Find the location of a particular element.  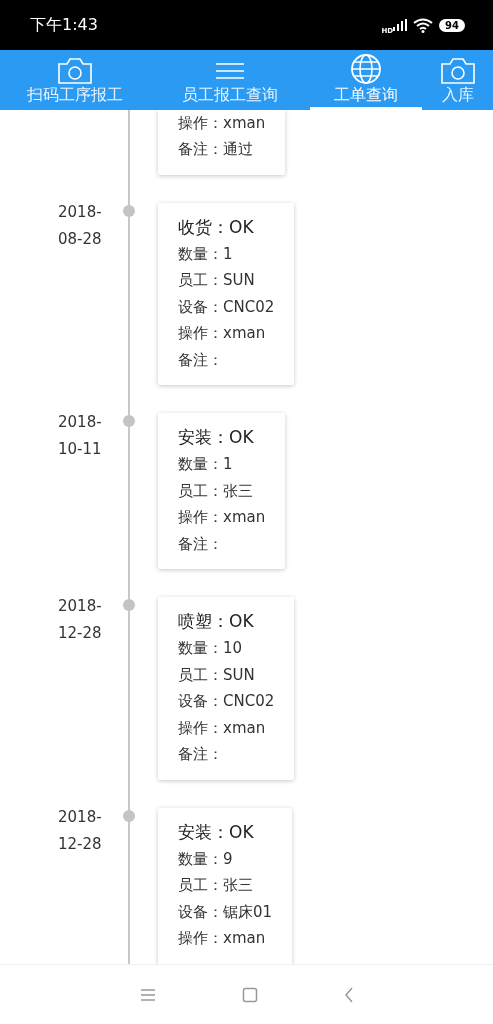

record-field: 备注：通过 is located at coordinates (222, 149).